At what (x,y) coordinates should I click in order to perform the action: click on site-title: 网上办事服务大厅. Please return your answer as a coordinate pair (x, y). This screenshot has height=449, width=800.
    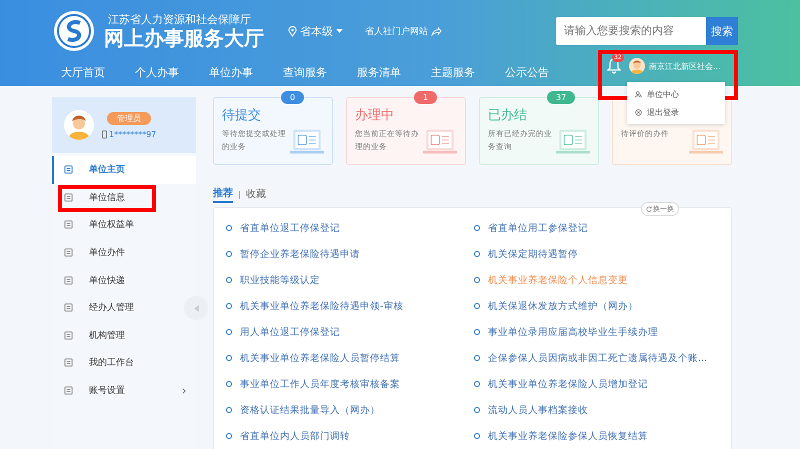
    Looking at the image, I should click on (184, 38).